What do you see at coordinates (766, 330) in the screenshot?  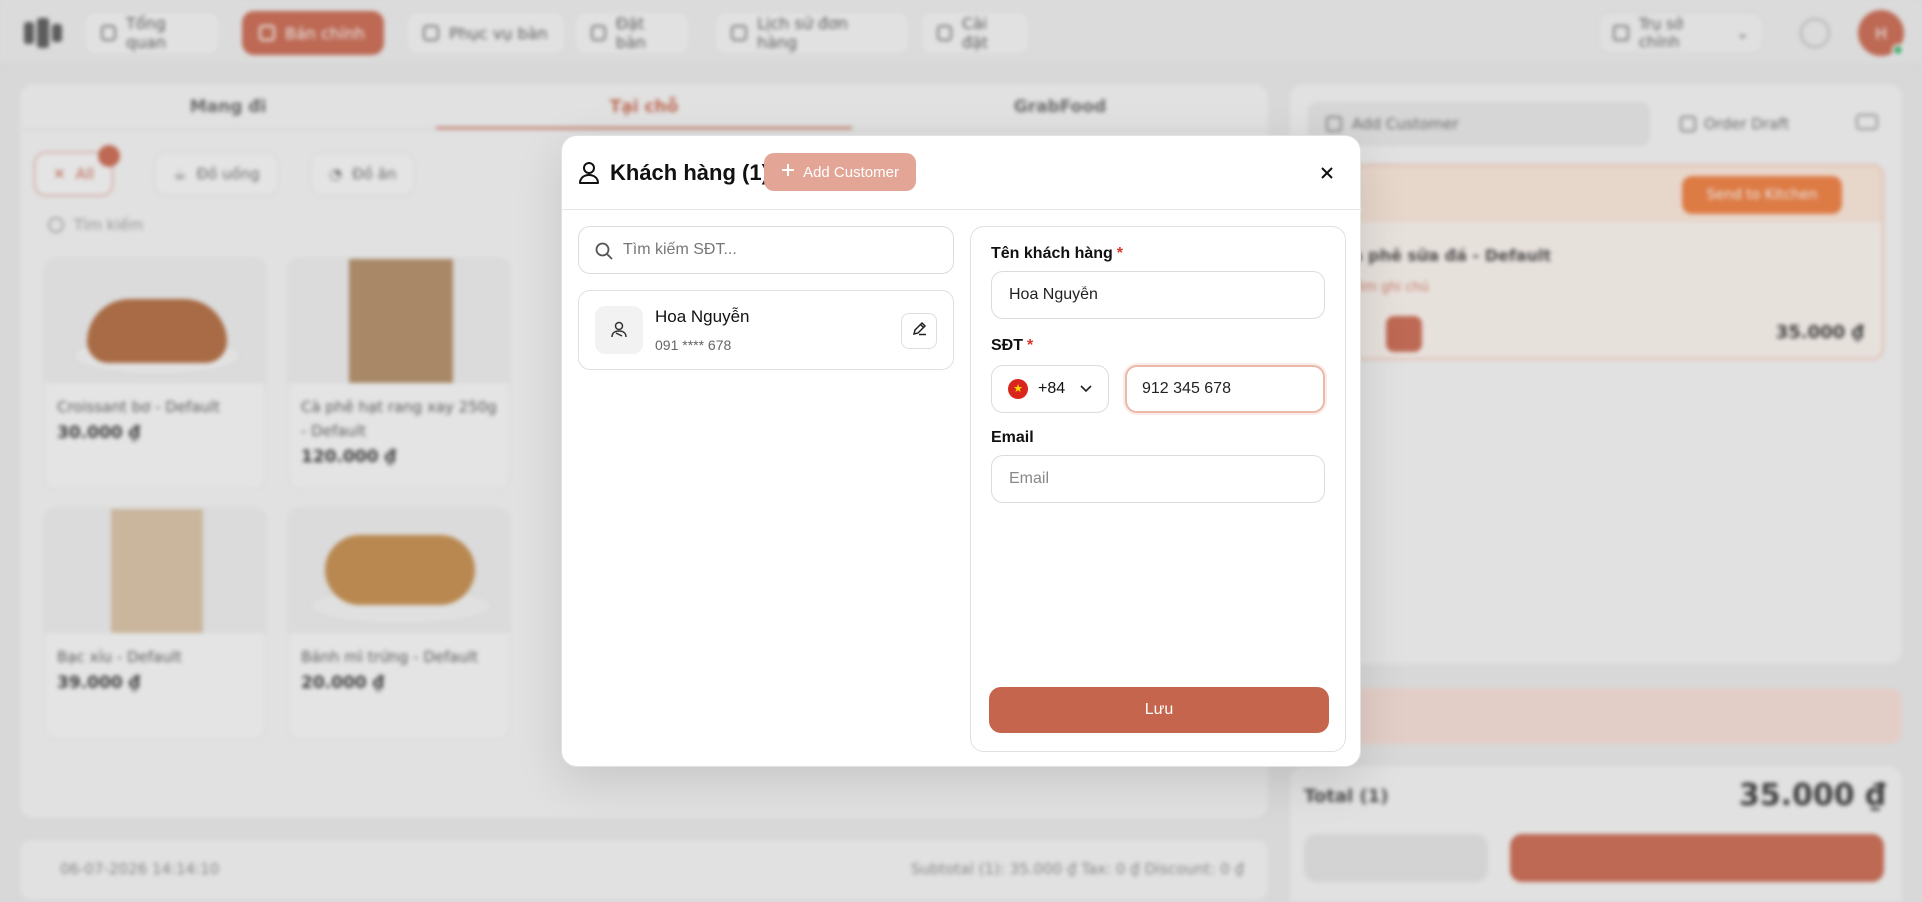 I see `customer-list-item: Hoa Nguyễn 091 **** 678` at bounding box center [766, 330].